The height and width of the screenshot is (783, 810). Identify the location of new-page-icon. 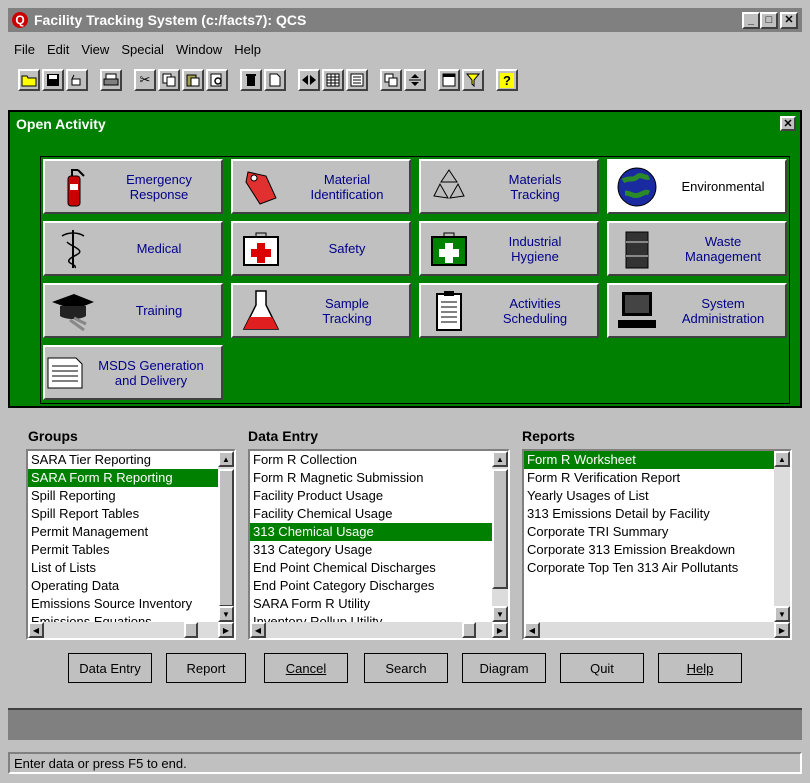
(275, 80).